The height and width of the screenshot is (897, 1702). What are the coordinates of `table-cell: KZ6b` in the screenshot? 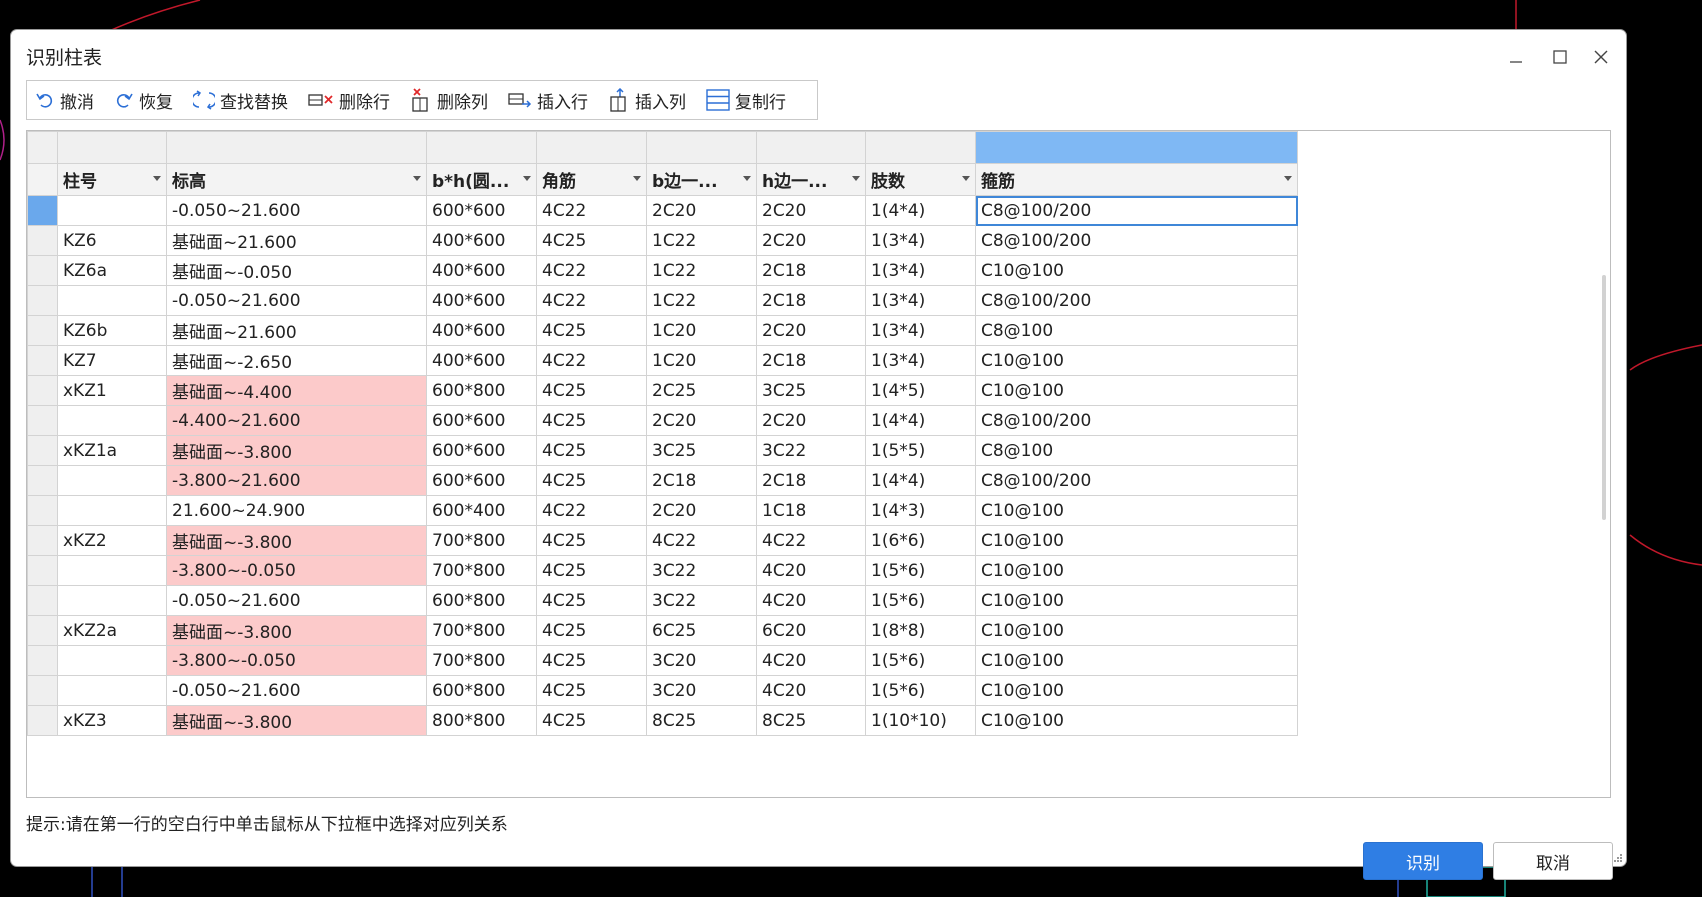 It's located at (112, 330).